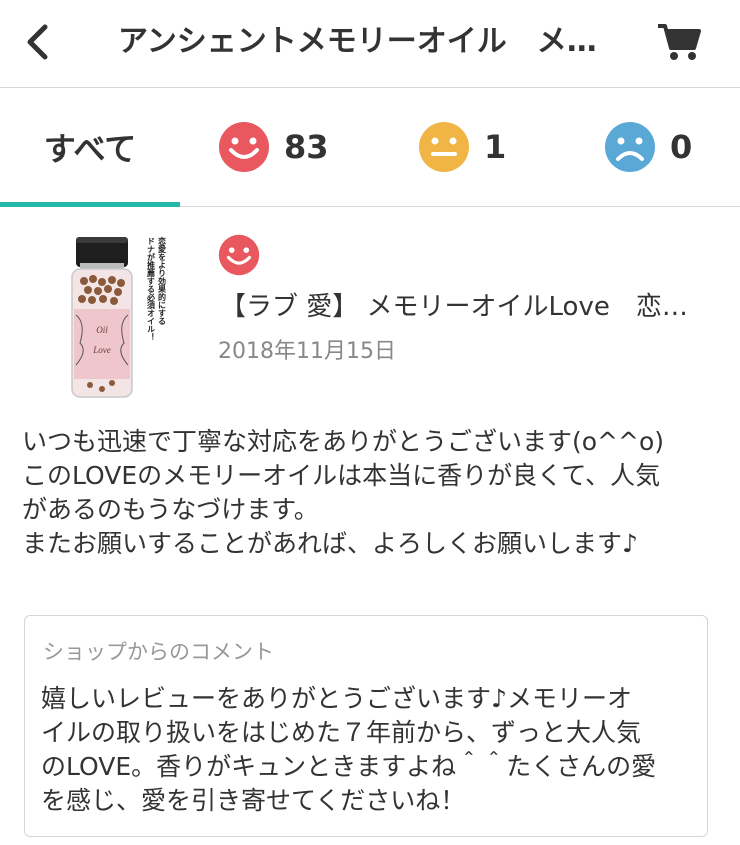 Image resolution: width=740 pixels, height=845 pixels. Describe the element at coordinates (102, 330) in the screenshot. I see `bottle-label-oil: Oil` at that location.